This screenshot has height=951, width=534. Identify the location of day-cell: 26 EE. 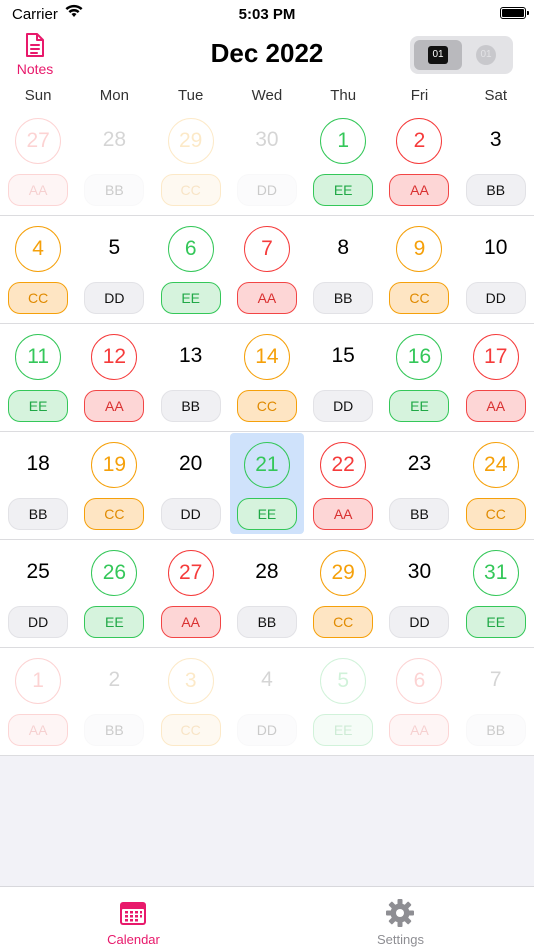
(114, 593).